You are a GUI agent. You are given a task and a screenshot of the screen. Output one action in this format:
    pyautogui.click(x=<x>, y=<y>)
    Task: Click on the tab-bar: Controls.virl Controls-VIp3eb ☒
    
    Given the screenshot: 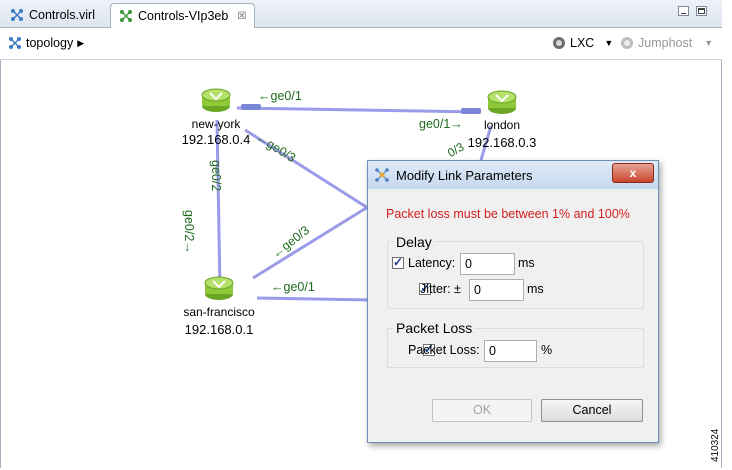 What is the action you would take?
    pyautogui.click(x=361, y=14)
    